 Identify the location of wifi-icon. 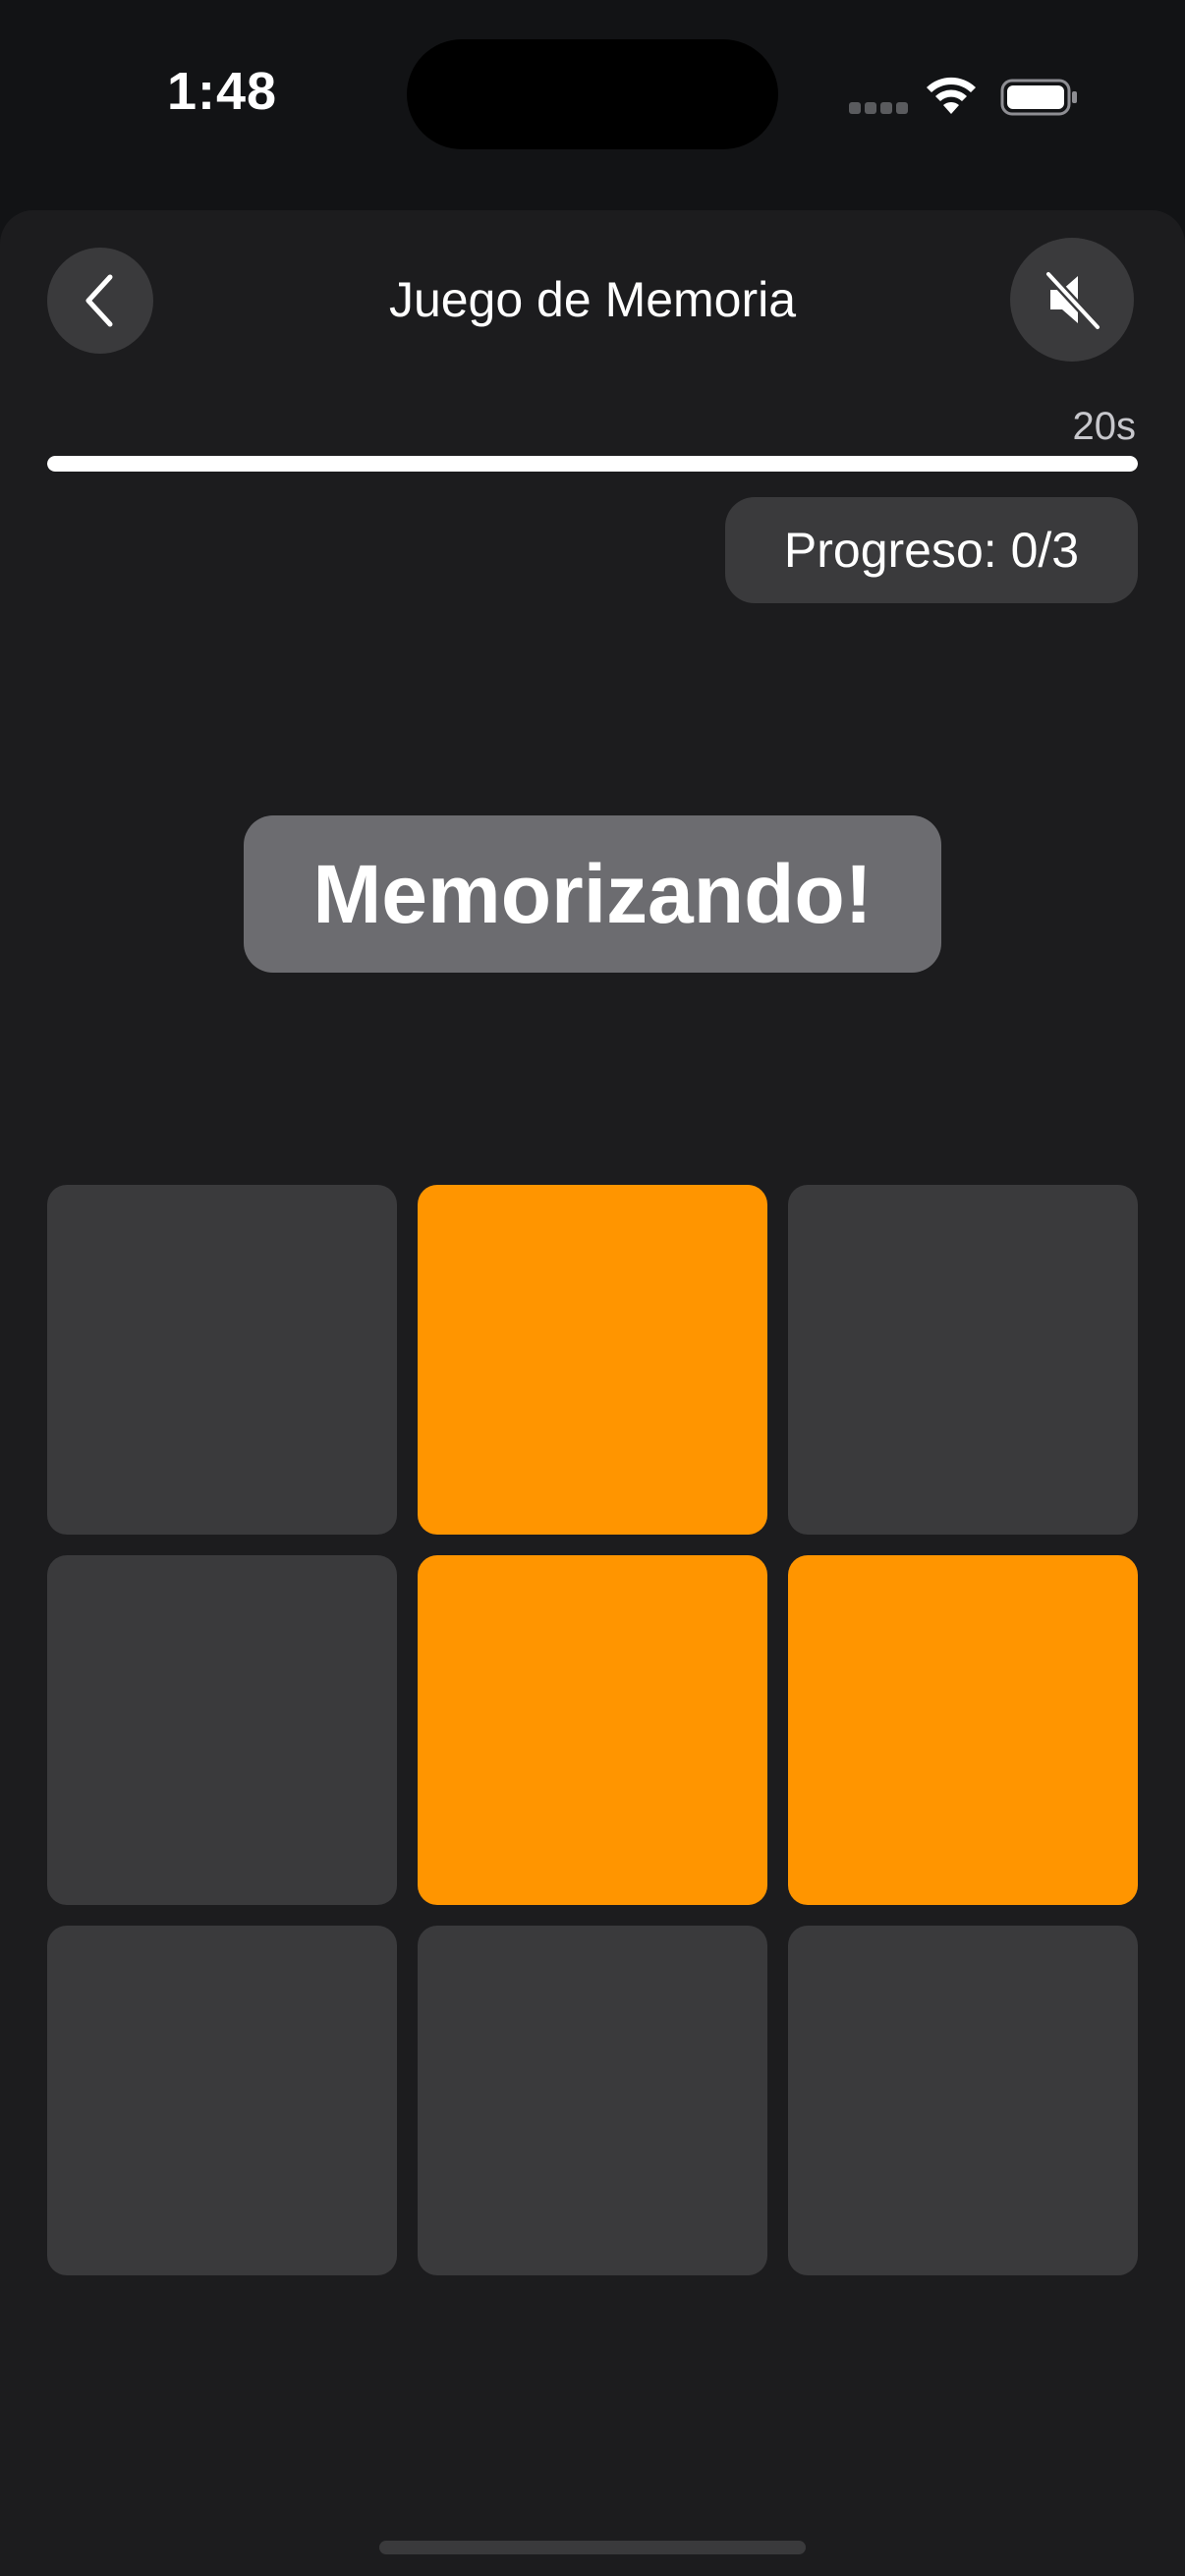
(952, 95).